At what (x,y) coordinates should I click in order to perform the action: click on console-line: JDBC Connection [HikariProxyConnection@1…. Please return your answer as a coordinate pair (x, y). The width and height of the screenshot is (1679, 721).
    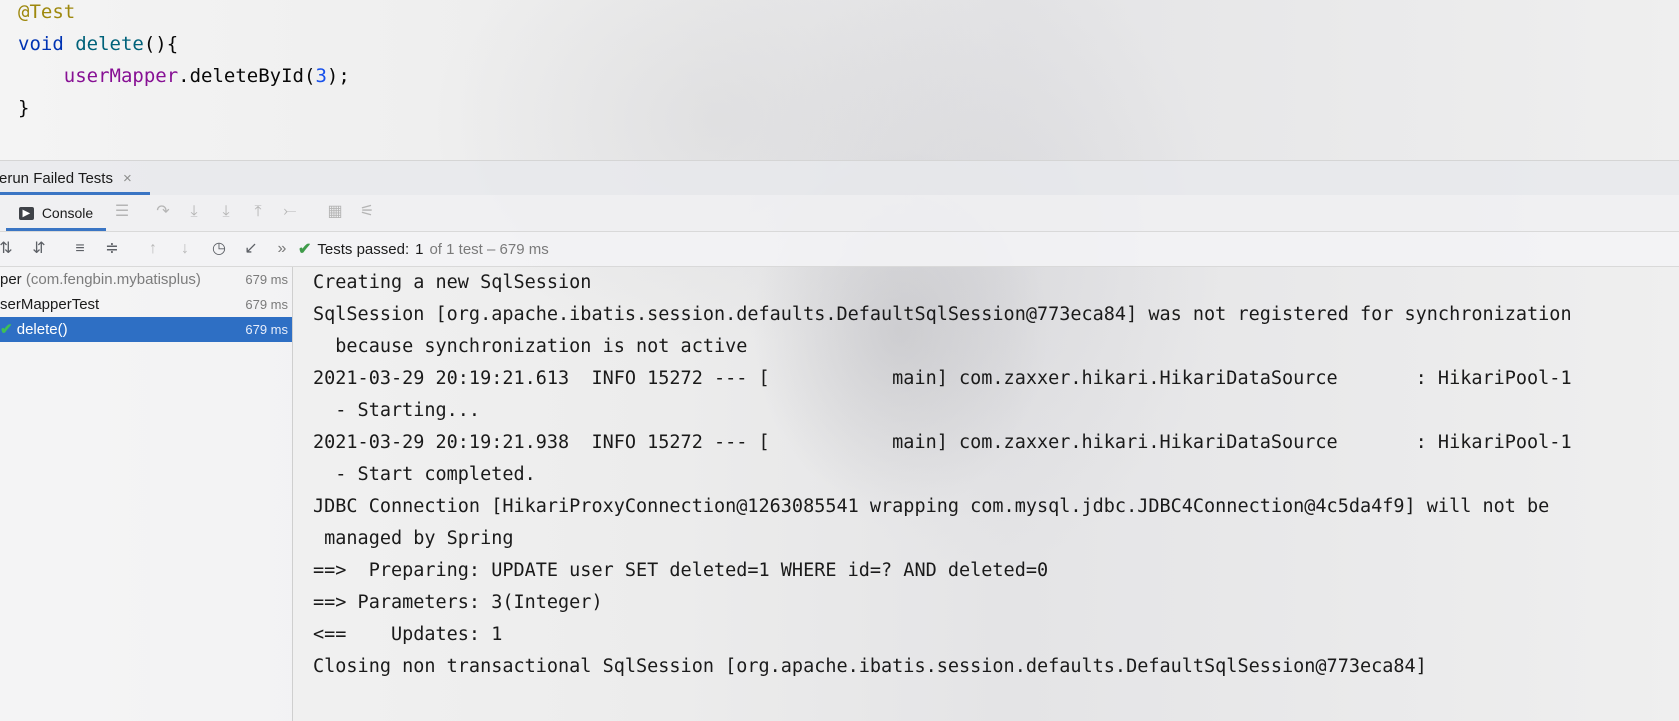
    Looking at the image, I should click on (931, 506).